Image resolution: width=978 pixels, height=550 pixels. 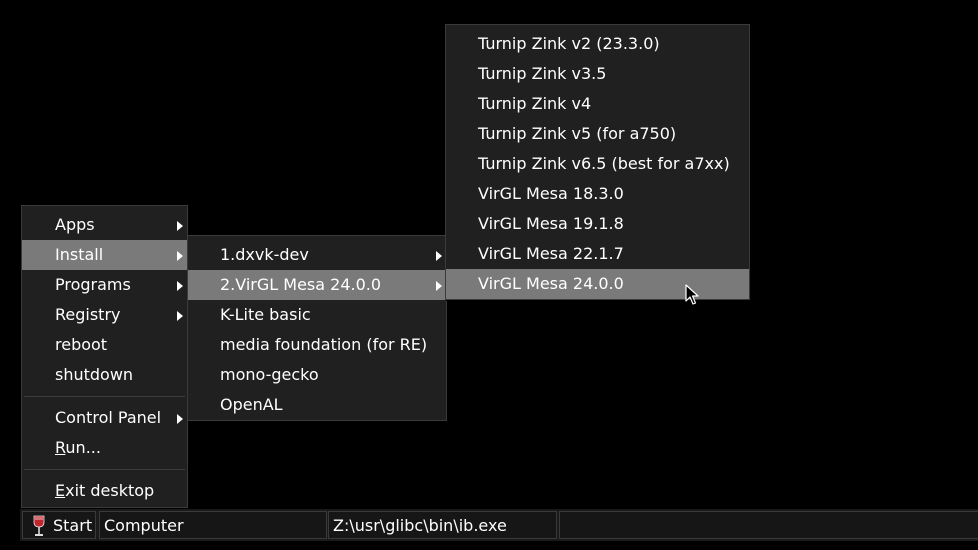 I want to click on start-menu-item-registry: Registry, so click(x=104, y=315).